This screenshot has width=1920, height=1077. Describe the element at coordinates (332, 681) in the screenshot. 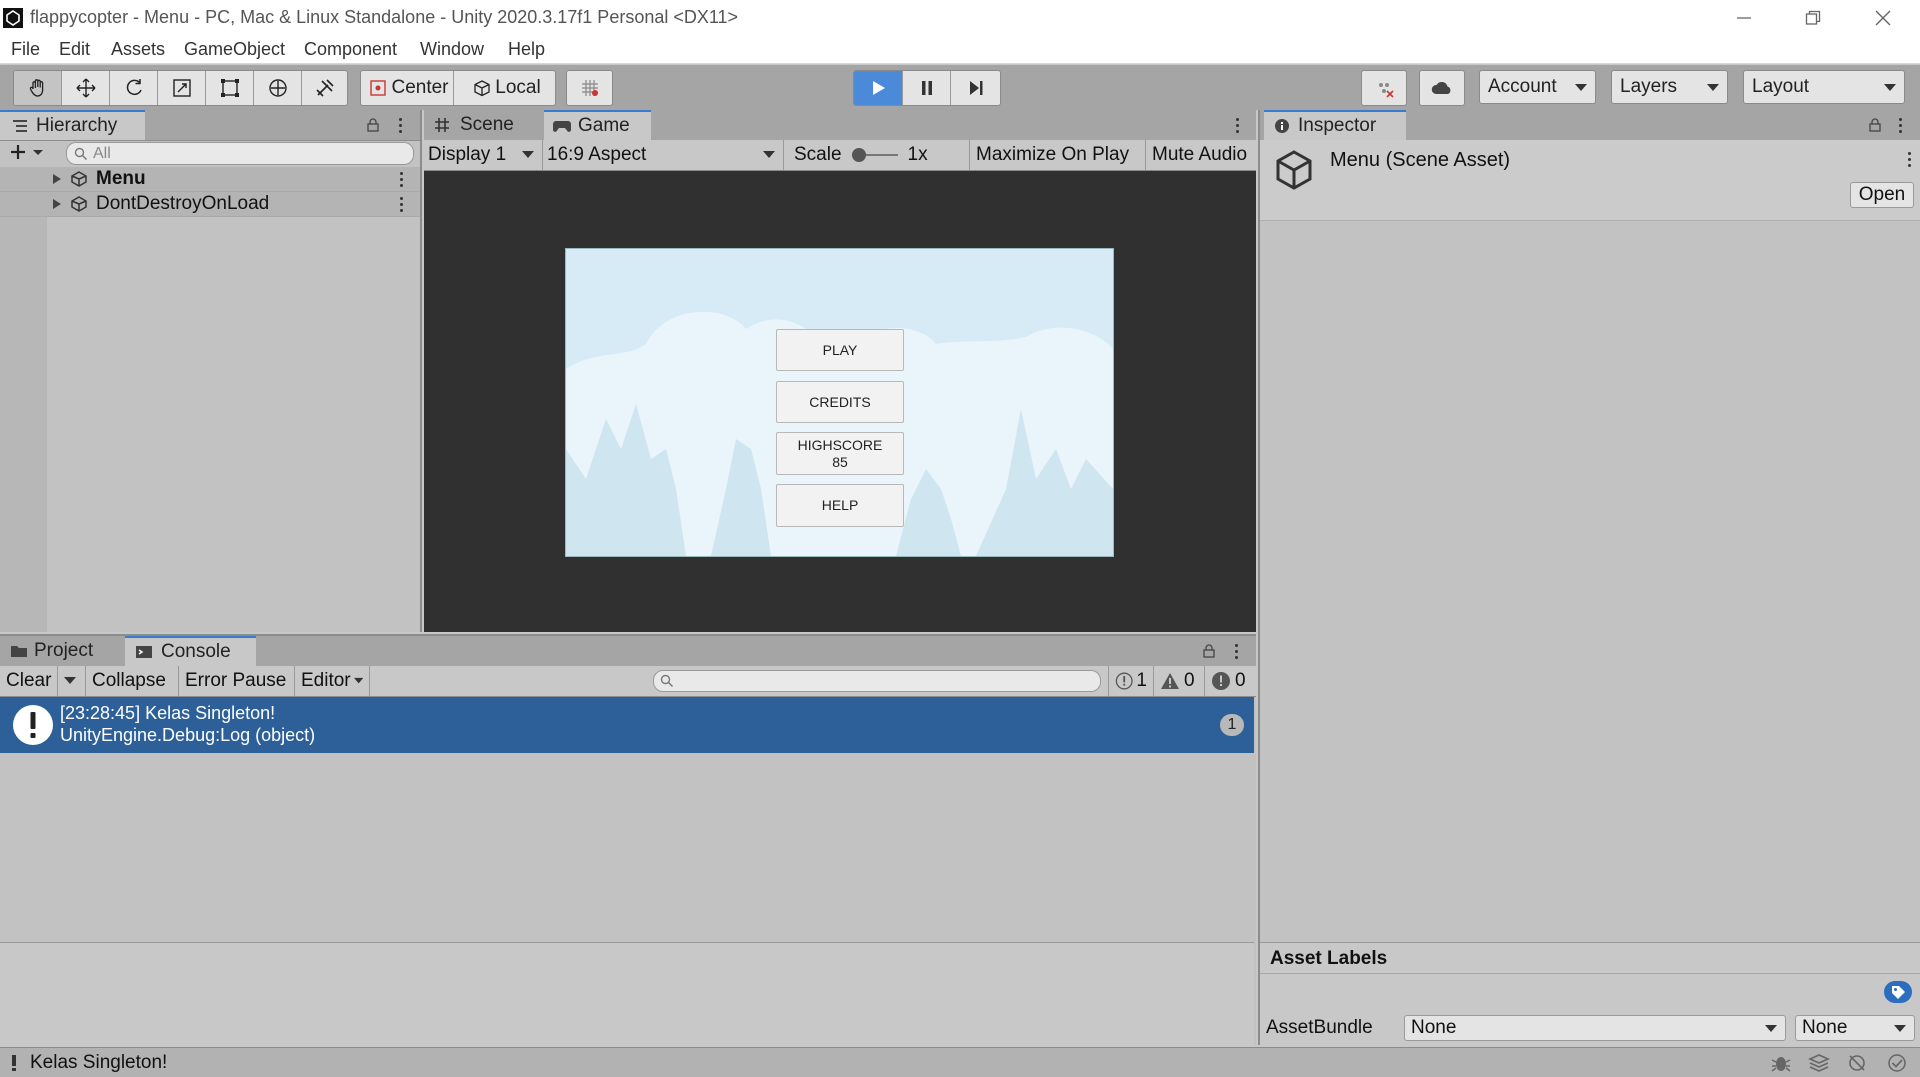

I see `editor-dropdown: Editor` at that location.